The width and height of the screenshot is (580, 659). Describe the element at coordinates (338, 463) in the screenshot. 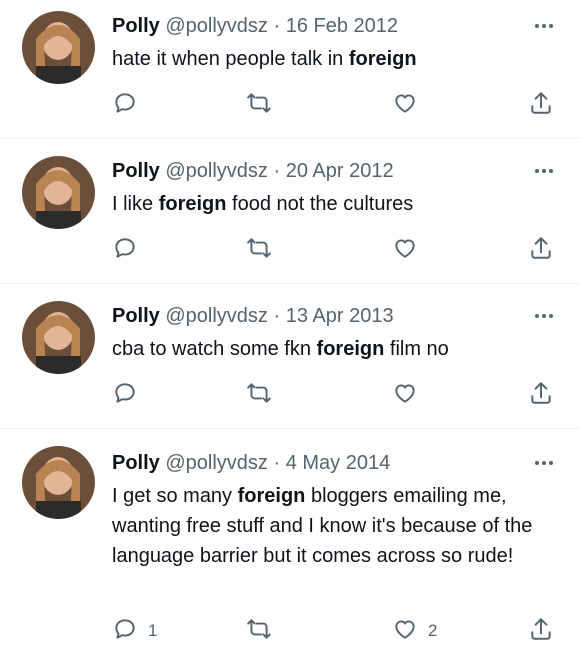

I see `tweet-date: 4 May 2014` at that location.